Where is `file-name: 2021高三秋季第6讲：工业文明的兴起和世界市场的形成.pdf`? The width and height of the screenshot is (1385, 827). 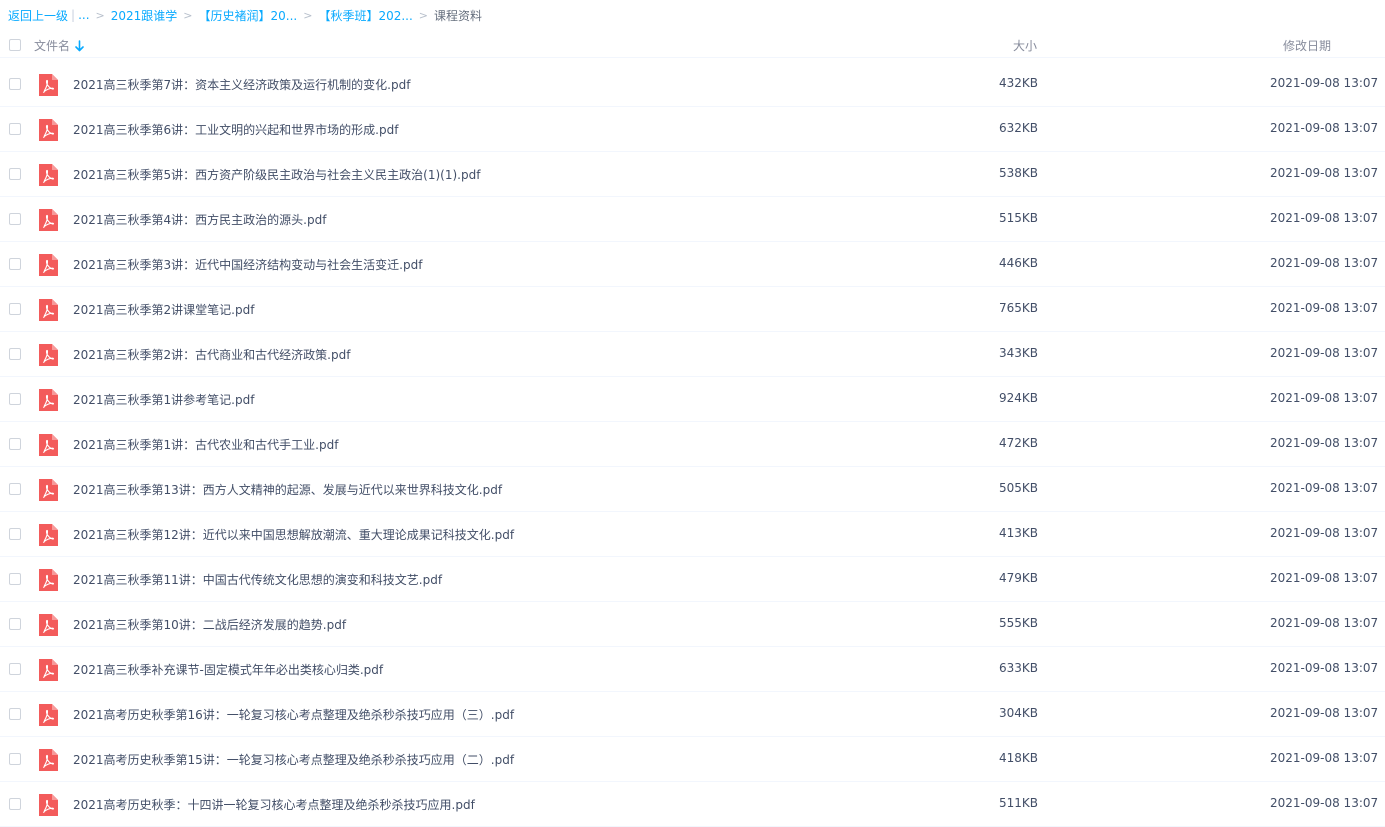
file-name: 2021高三秋季第6讲：工业文明的兴起和世界市场的形成.pdf is located at coordinates (235, 129).